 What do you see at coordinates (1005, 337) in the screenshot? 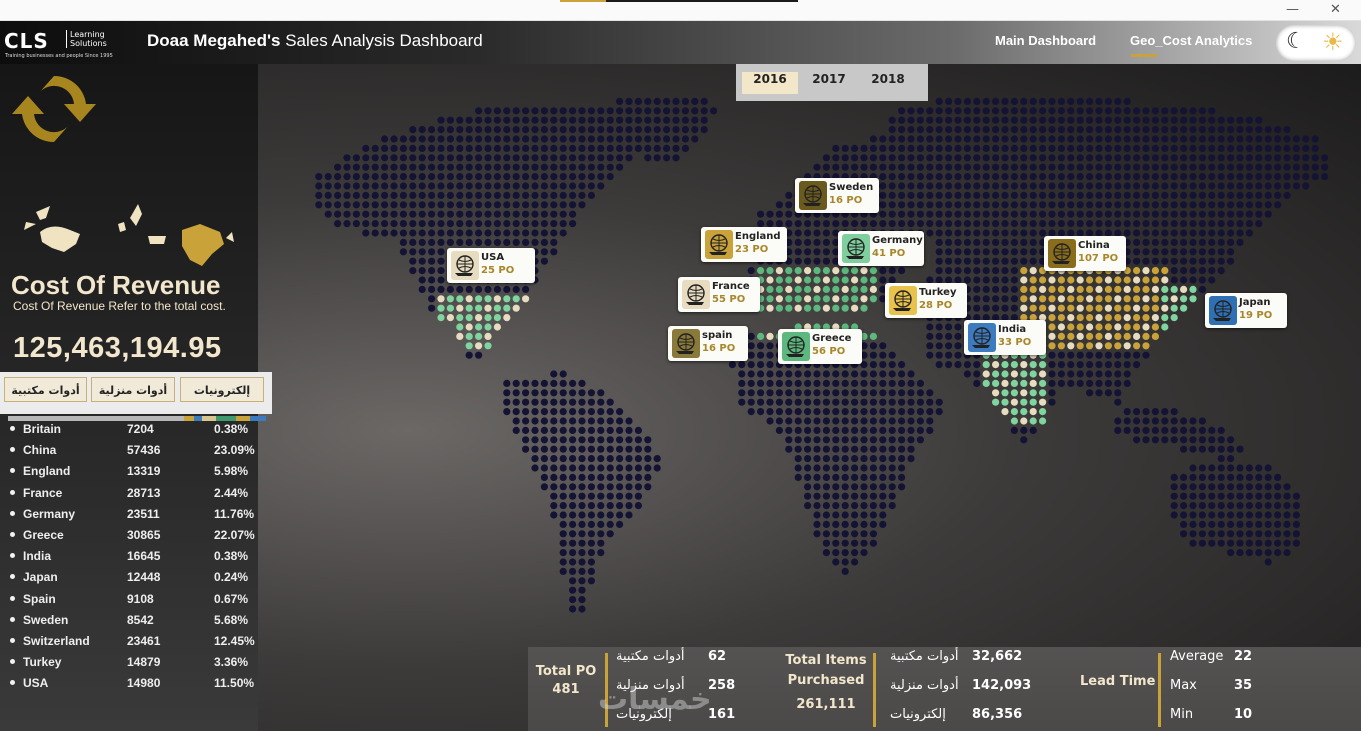
I see `marker-india: India 33 PO` at bounding box center [1005, 337].